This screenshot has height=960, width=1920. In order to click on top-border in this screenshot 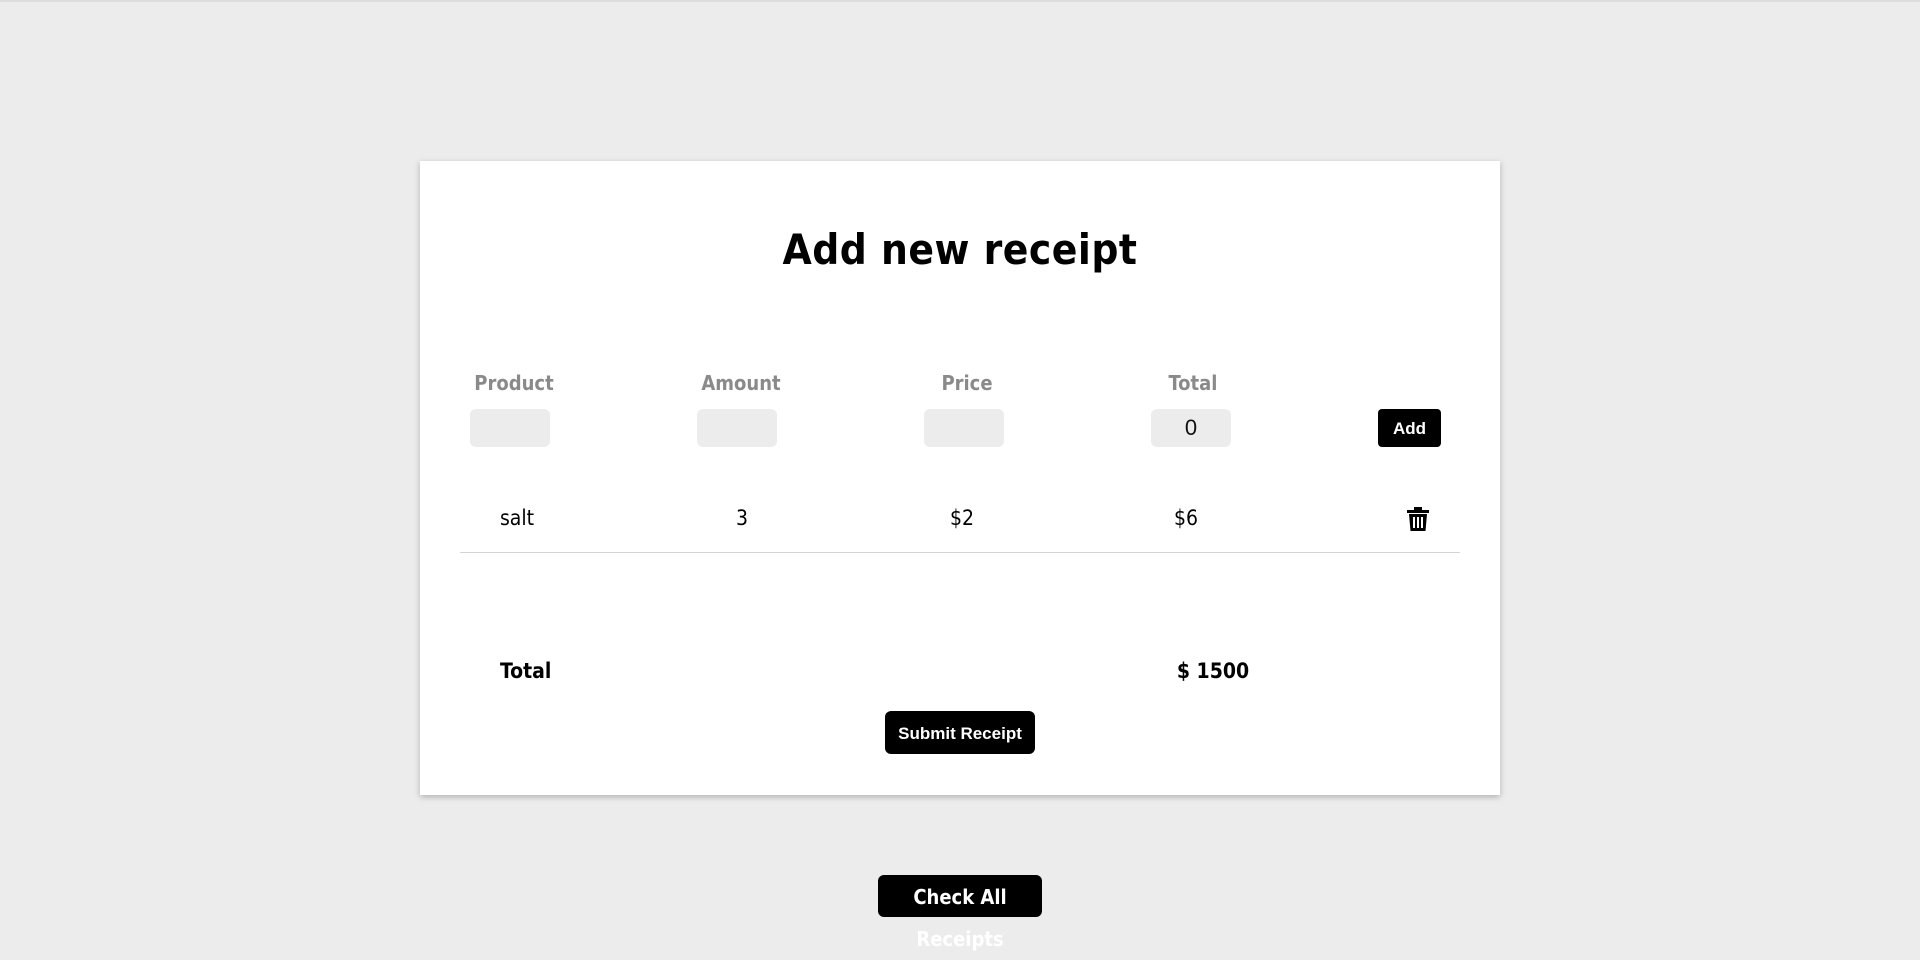, I will do `click(960, 1)`.